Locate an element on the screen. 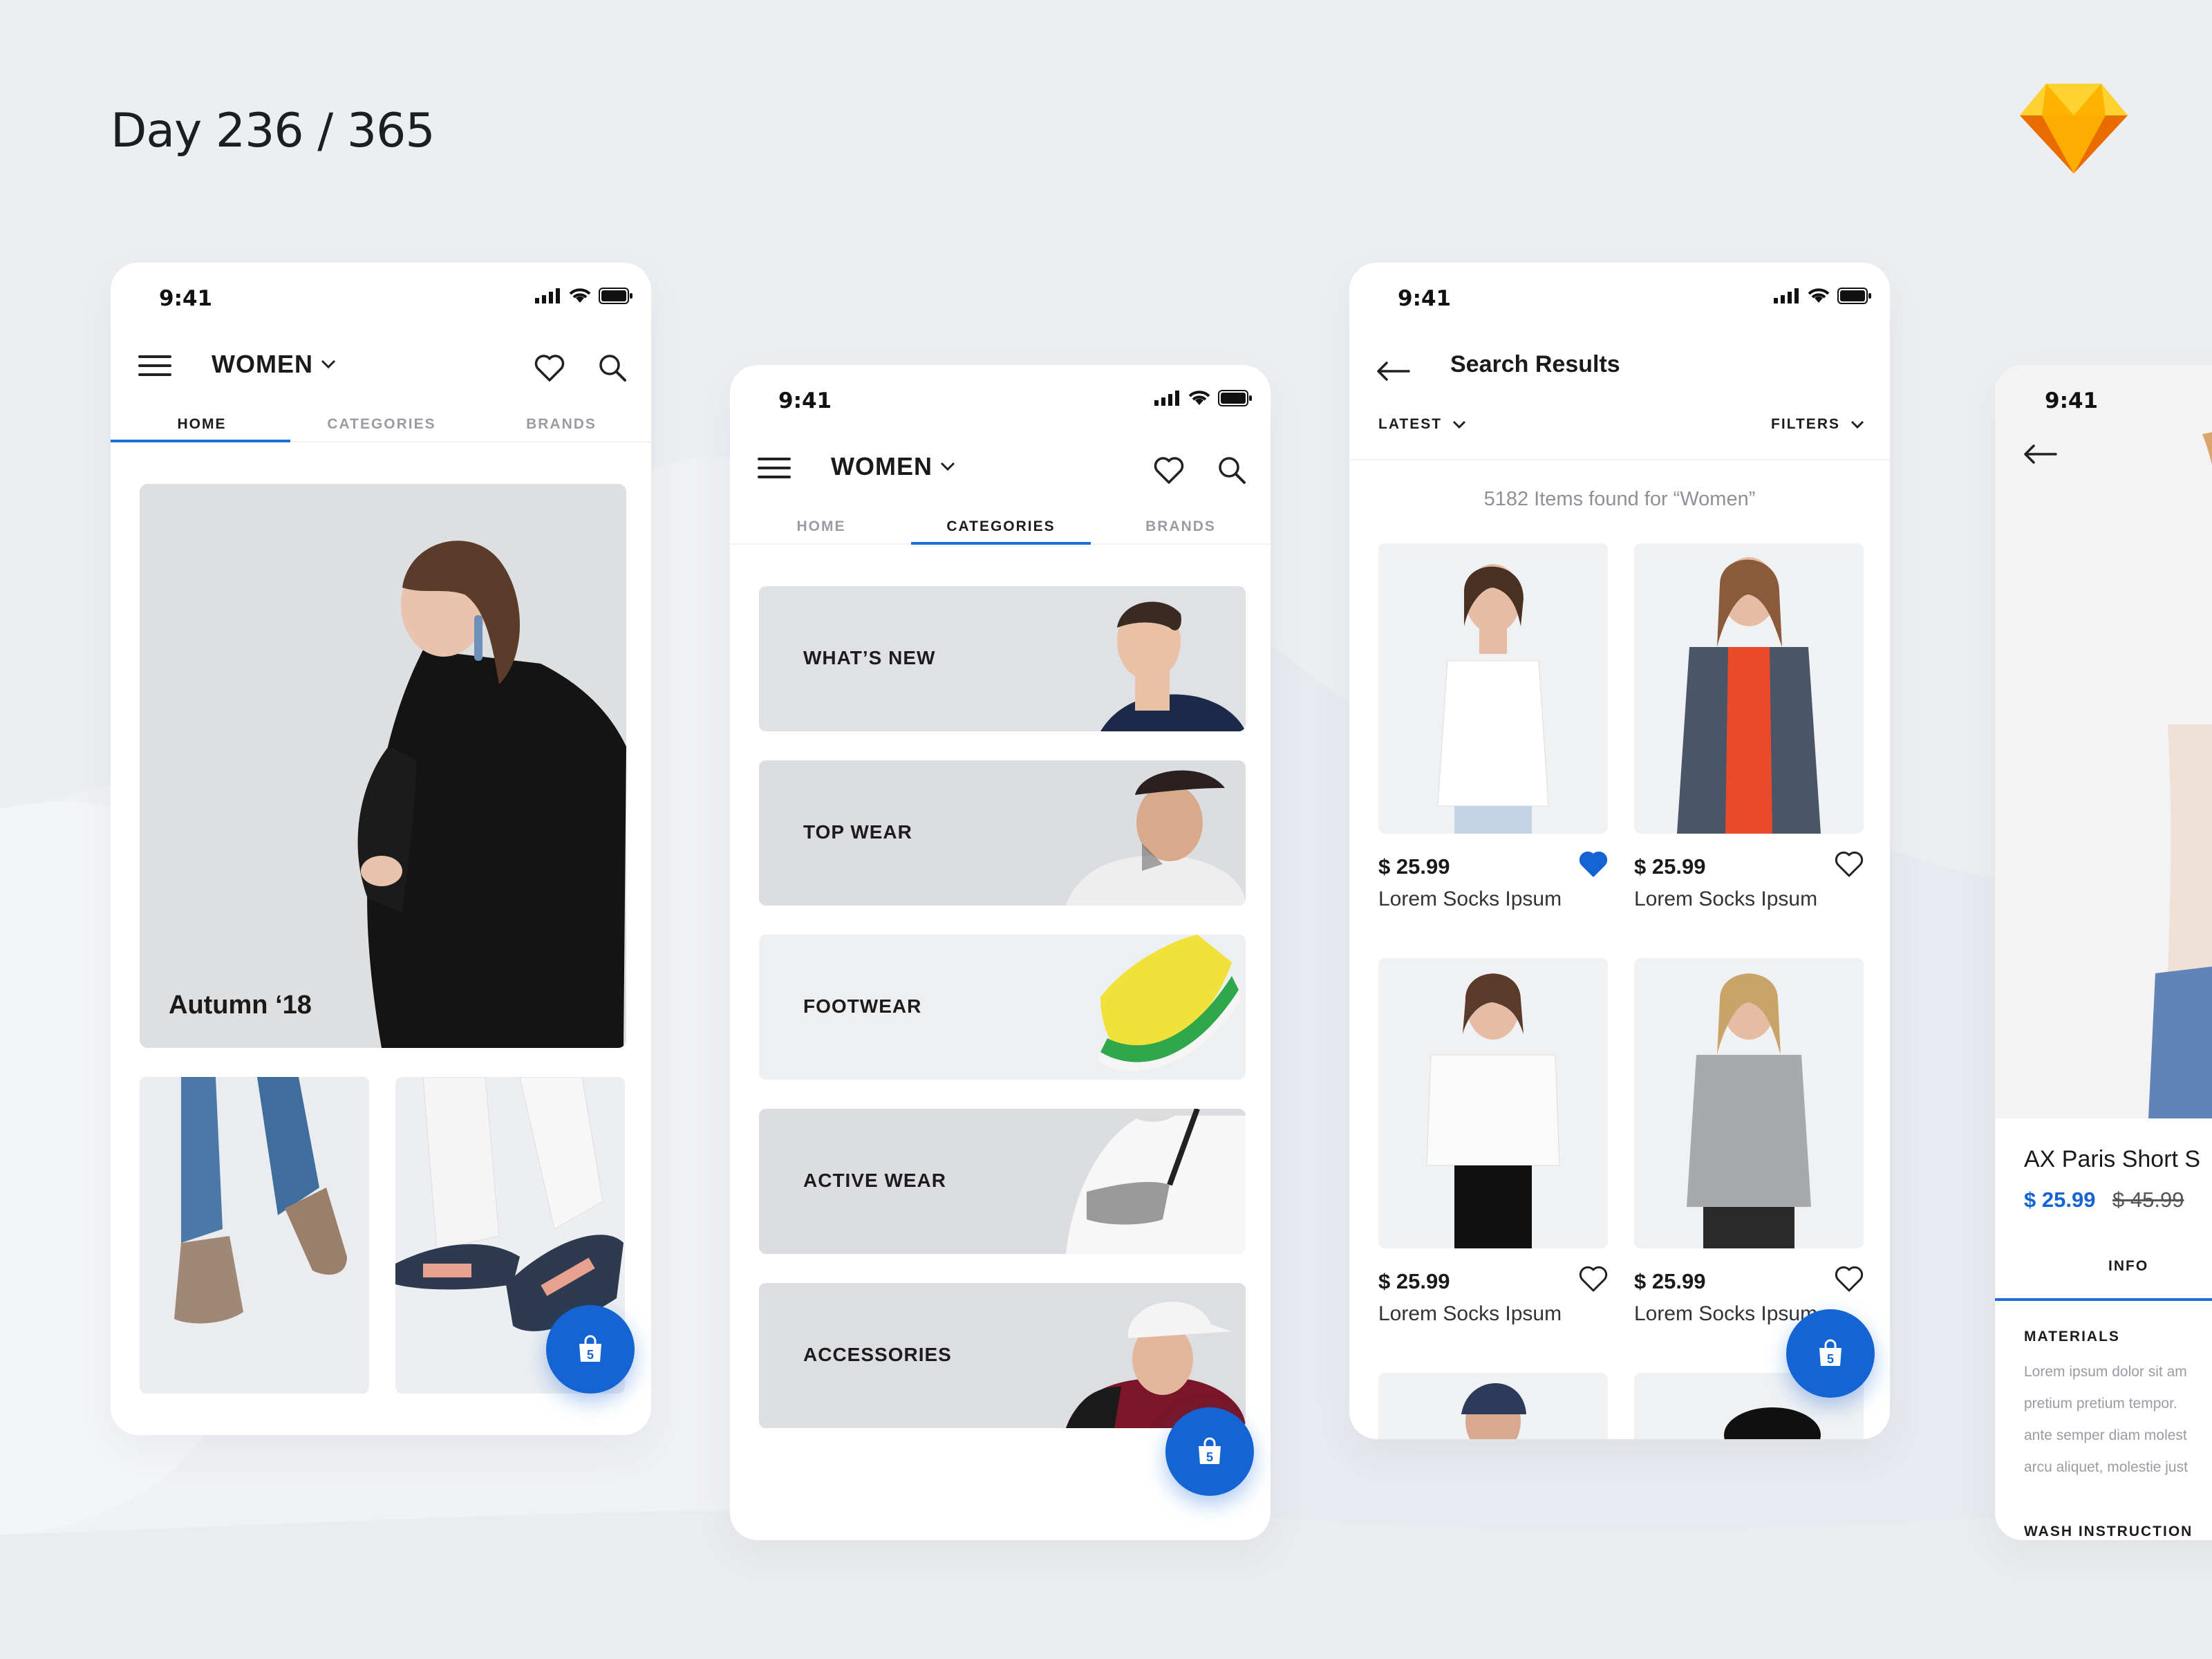  materials-line: arcu aliquet, molestie just is located at coordinates (2106, 1467).